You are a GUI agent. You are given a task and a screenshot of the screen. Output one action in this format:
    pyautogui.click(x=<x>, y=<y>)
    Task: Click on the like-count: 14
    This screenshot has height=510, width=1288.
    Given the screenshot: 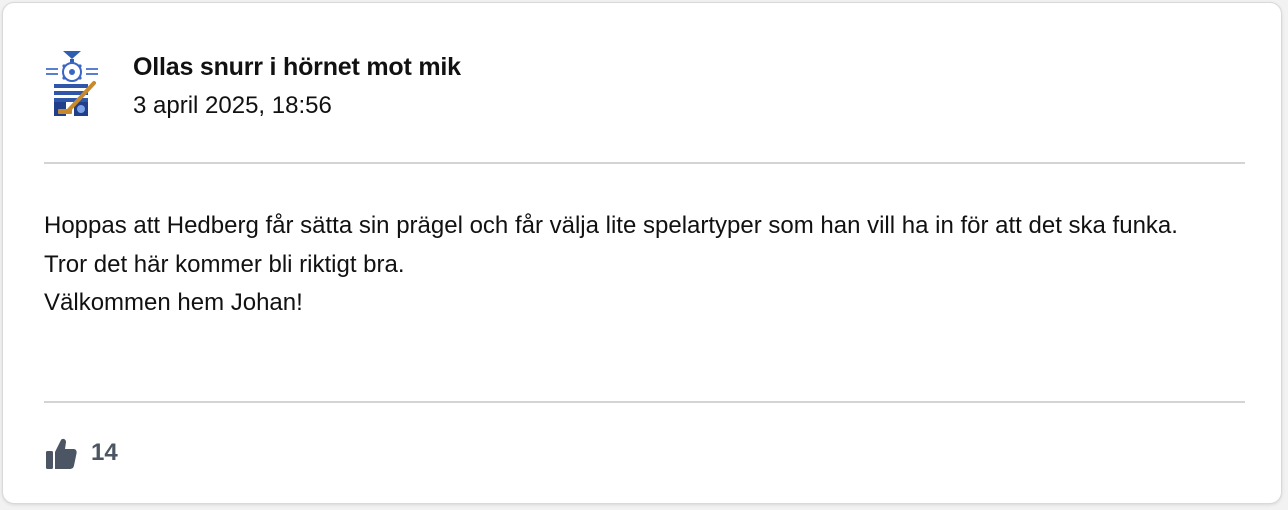 What is the action you would take?
    pyautogui.click(x=104, y=452)
    